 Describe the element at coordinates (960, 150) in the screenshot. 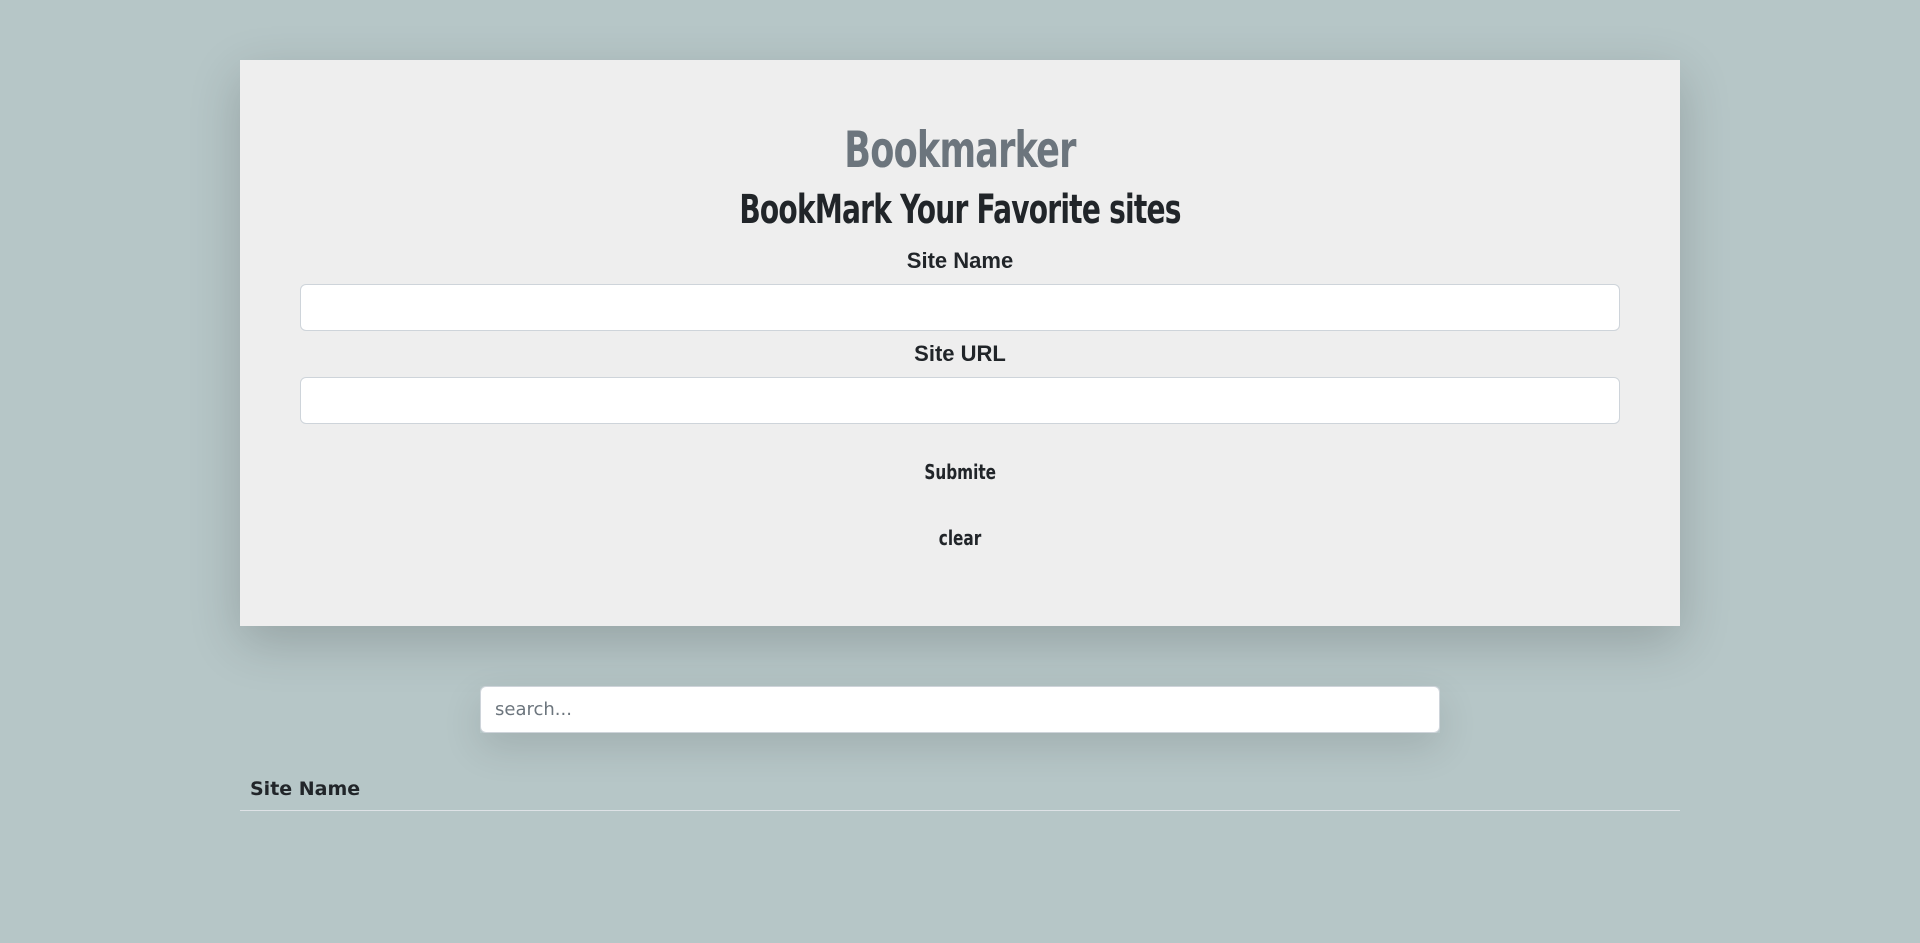

I see `app-title: Bookmarker` at that location.